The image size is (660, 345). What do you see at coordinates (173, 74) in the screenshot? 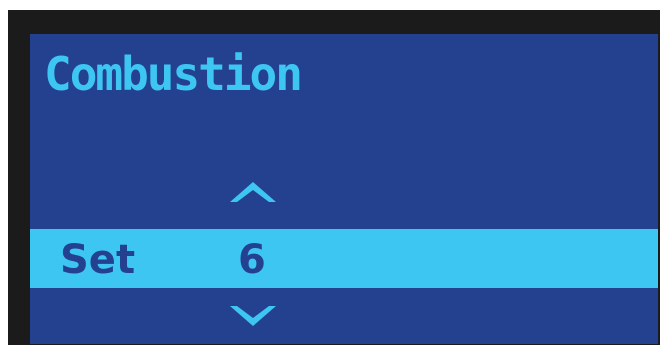
I see `screen-title: Combustion` at bounding box center [173, 74].